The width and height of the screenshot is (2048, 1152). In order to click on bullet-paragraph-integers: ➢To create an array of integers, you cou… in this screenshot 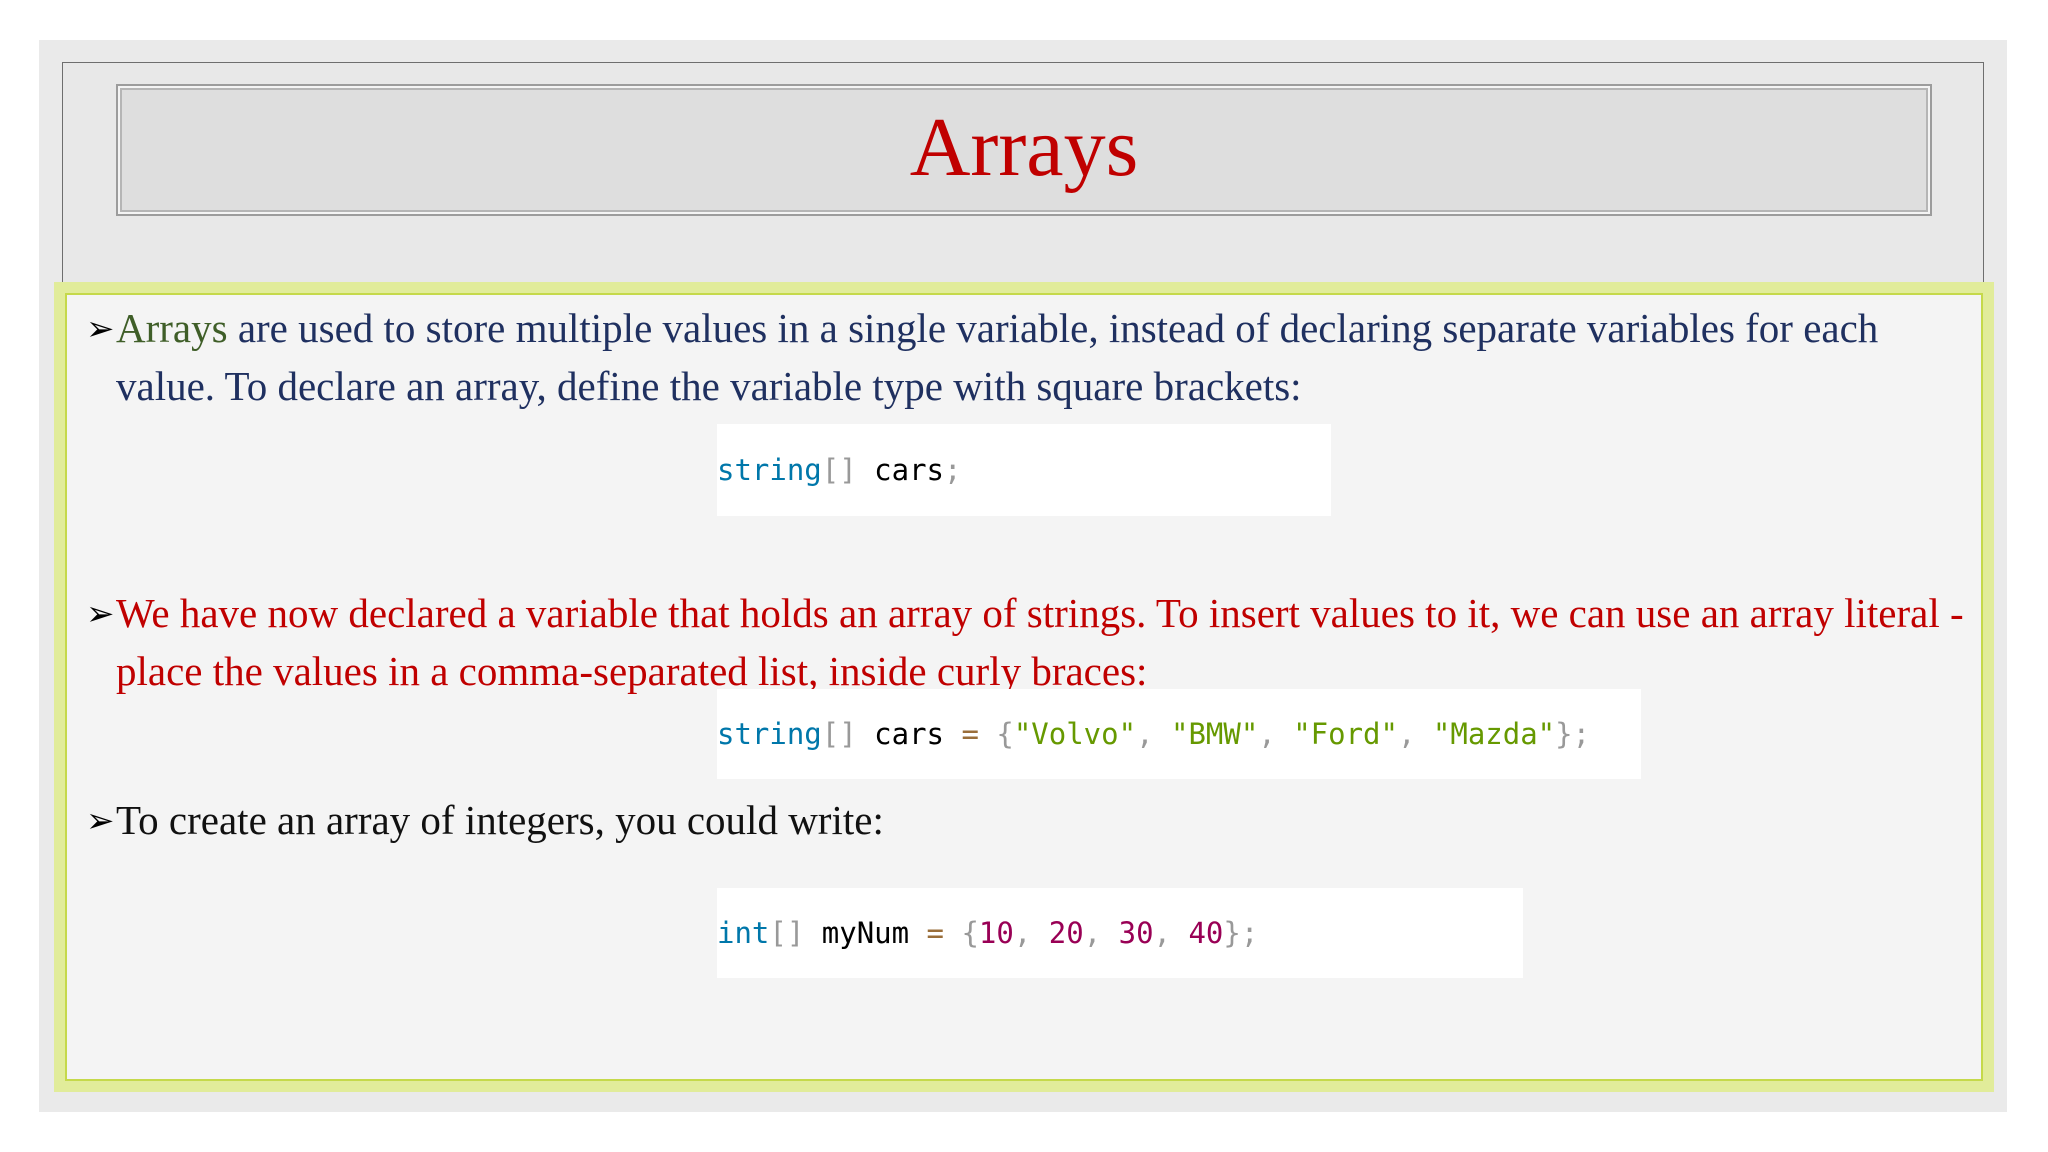, I will do `click(1036, 821)`.